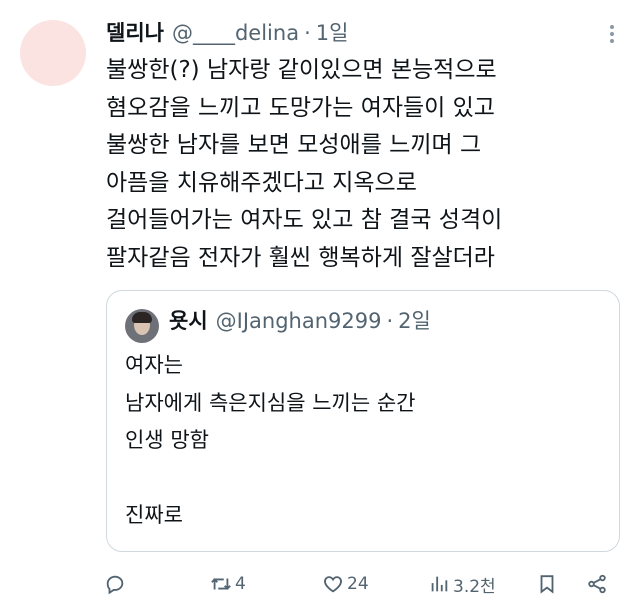 This screenshot has width=640, height=613. Describe the element at coordinates (300, 107) in the screenshot. I see `tweet-text-line: 혐오감을 느끼고 도망가는 여자들이 있고` at that location.